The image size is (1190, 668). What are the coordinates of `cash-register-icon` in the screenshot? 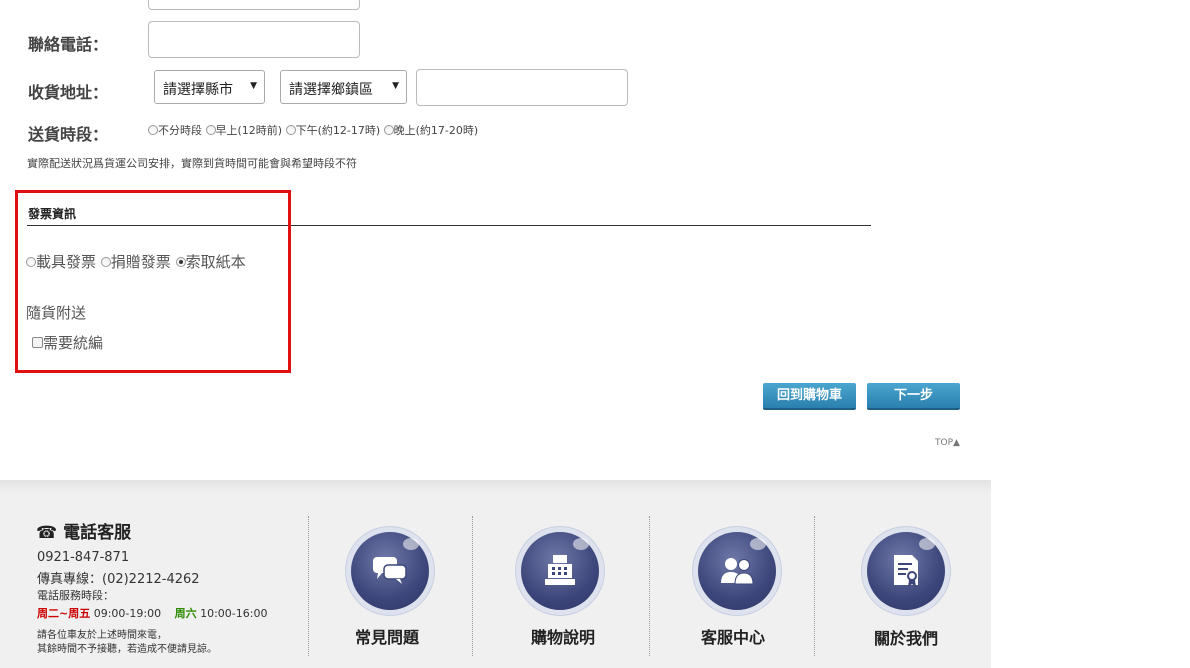 It's located at (560, 570).